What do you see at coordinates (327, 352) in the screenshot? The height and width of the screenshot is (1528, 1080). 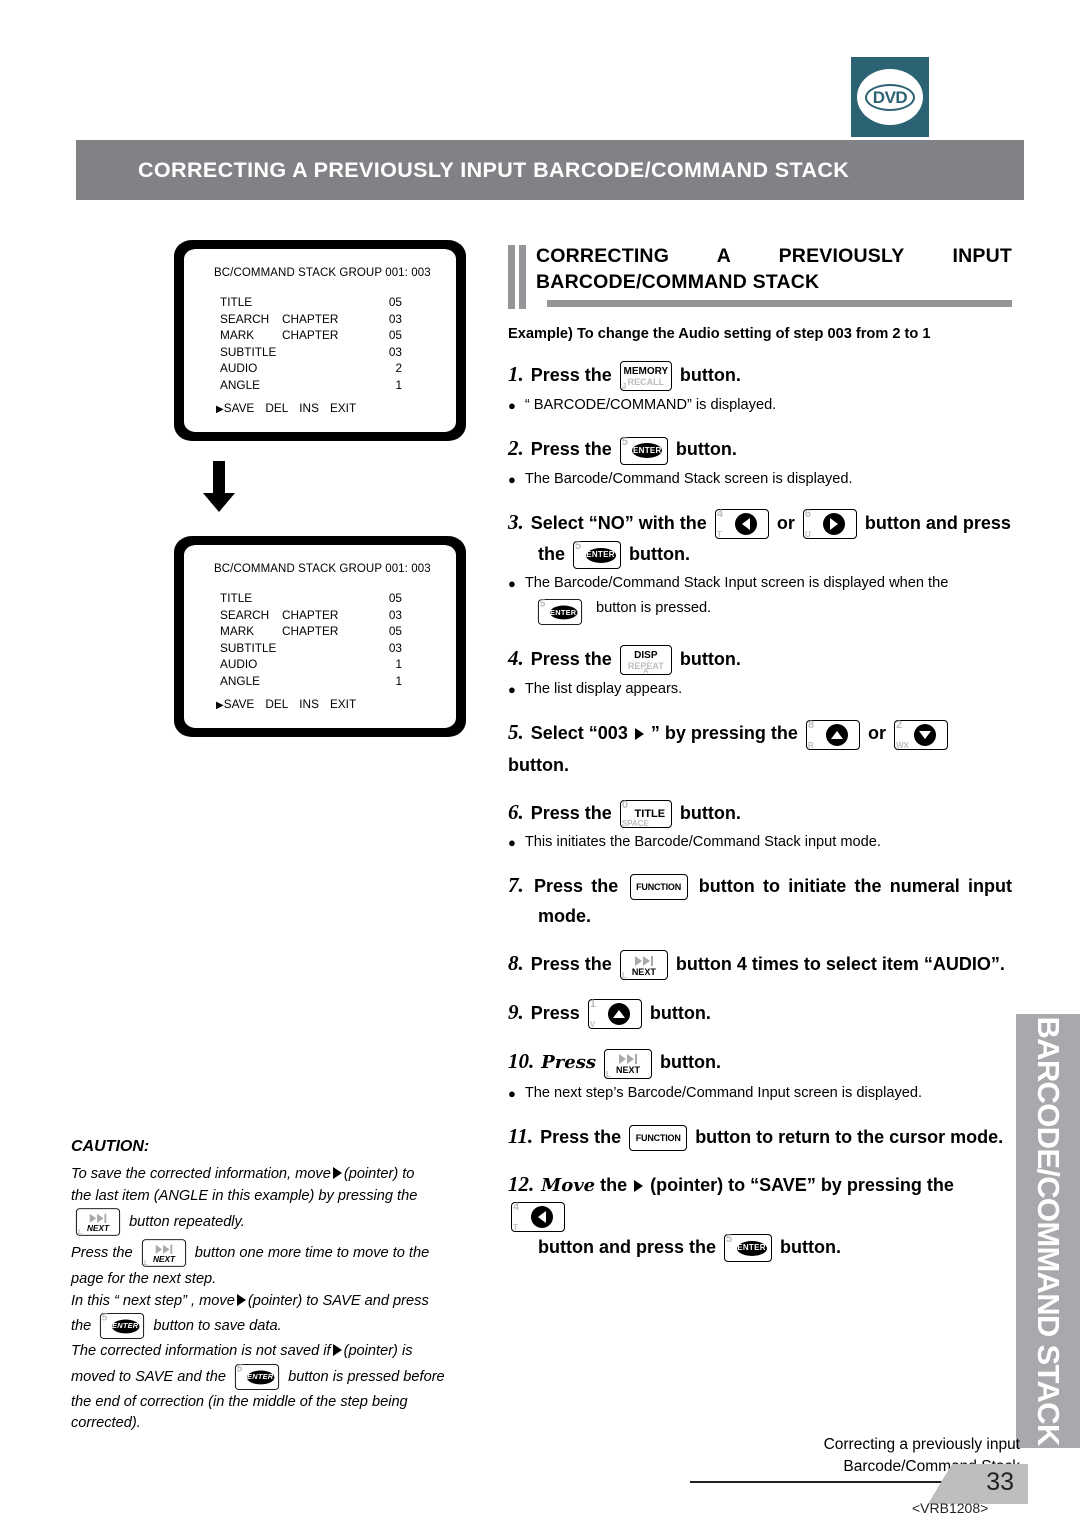 I see `osd-row: SUBTITLE 03` at bounding box center [327, 352].